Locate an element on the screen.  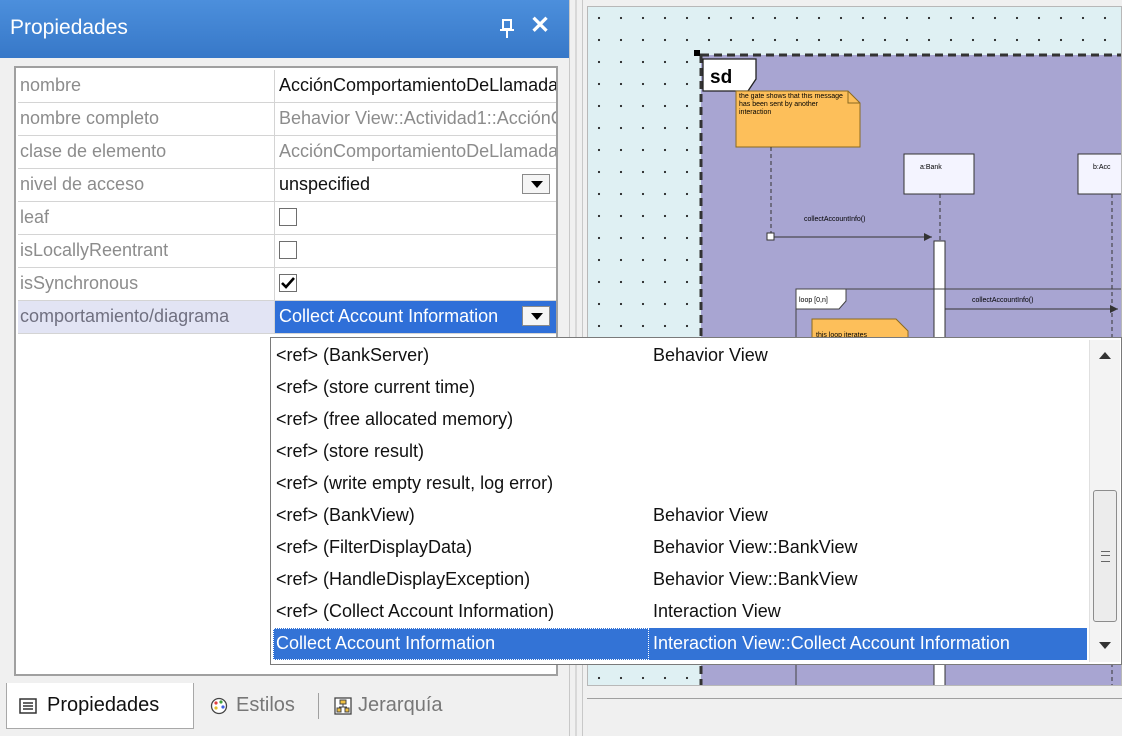
list-item: <ref> (store current time) is located at coordinates (680, 388).